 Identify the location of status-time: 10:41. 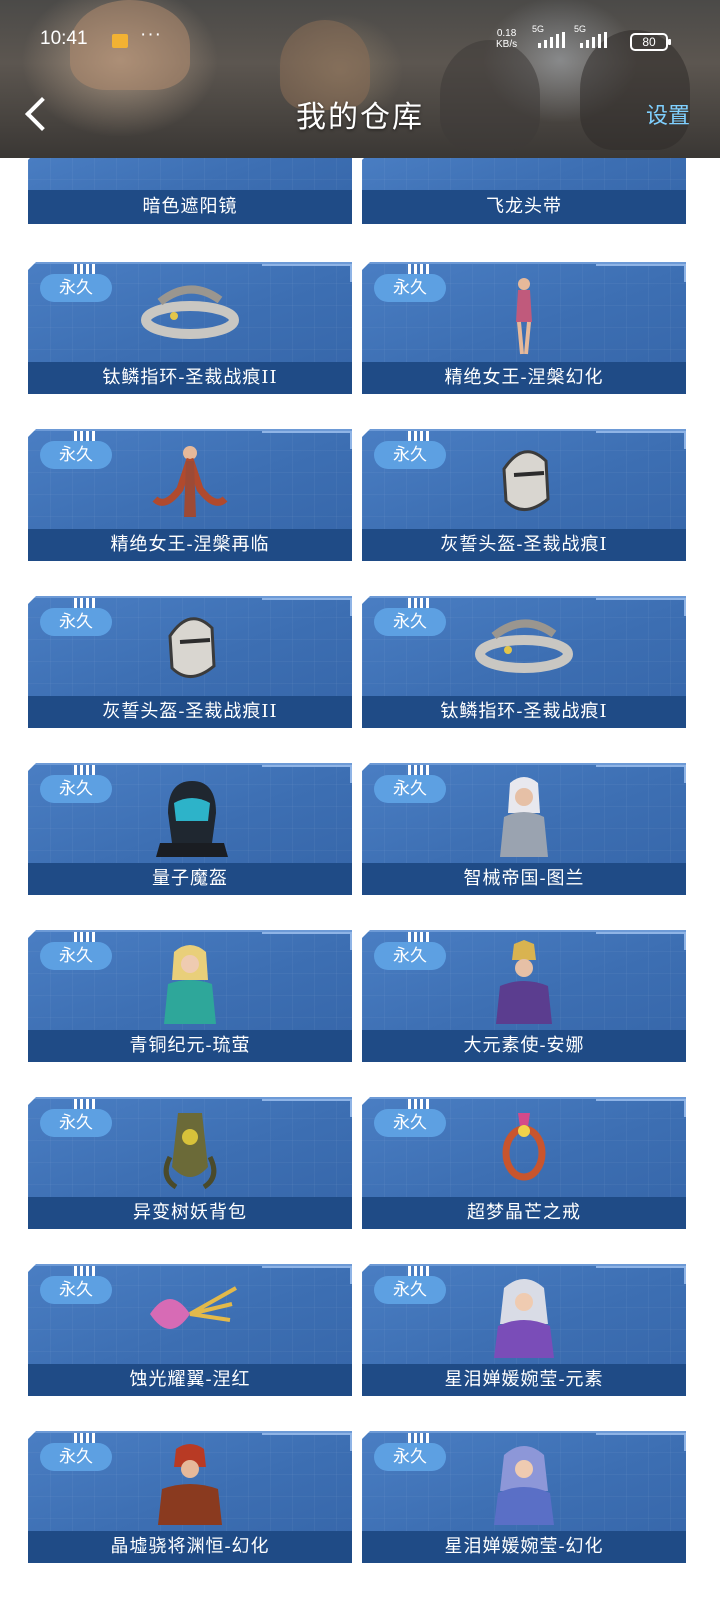
(64, 38).